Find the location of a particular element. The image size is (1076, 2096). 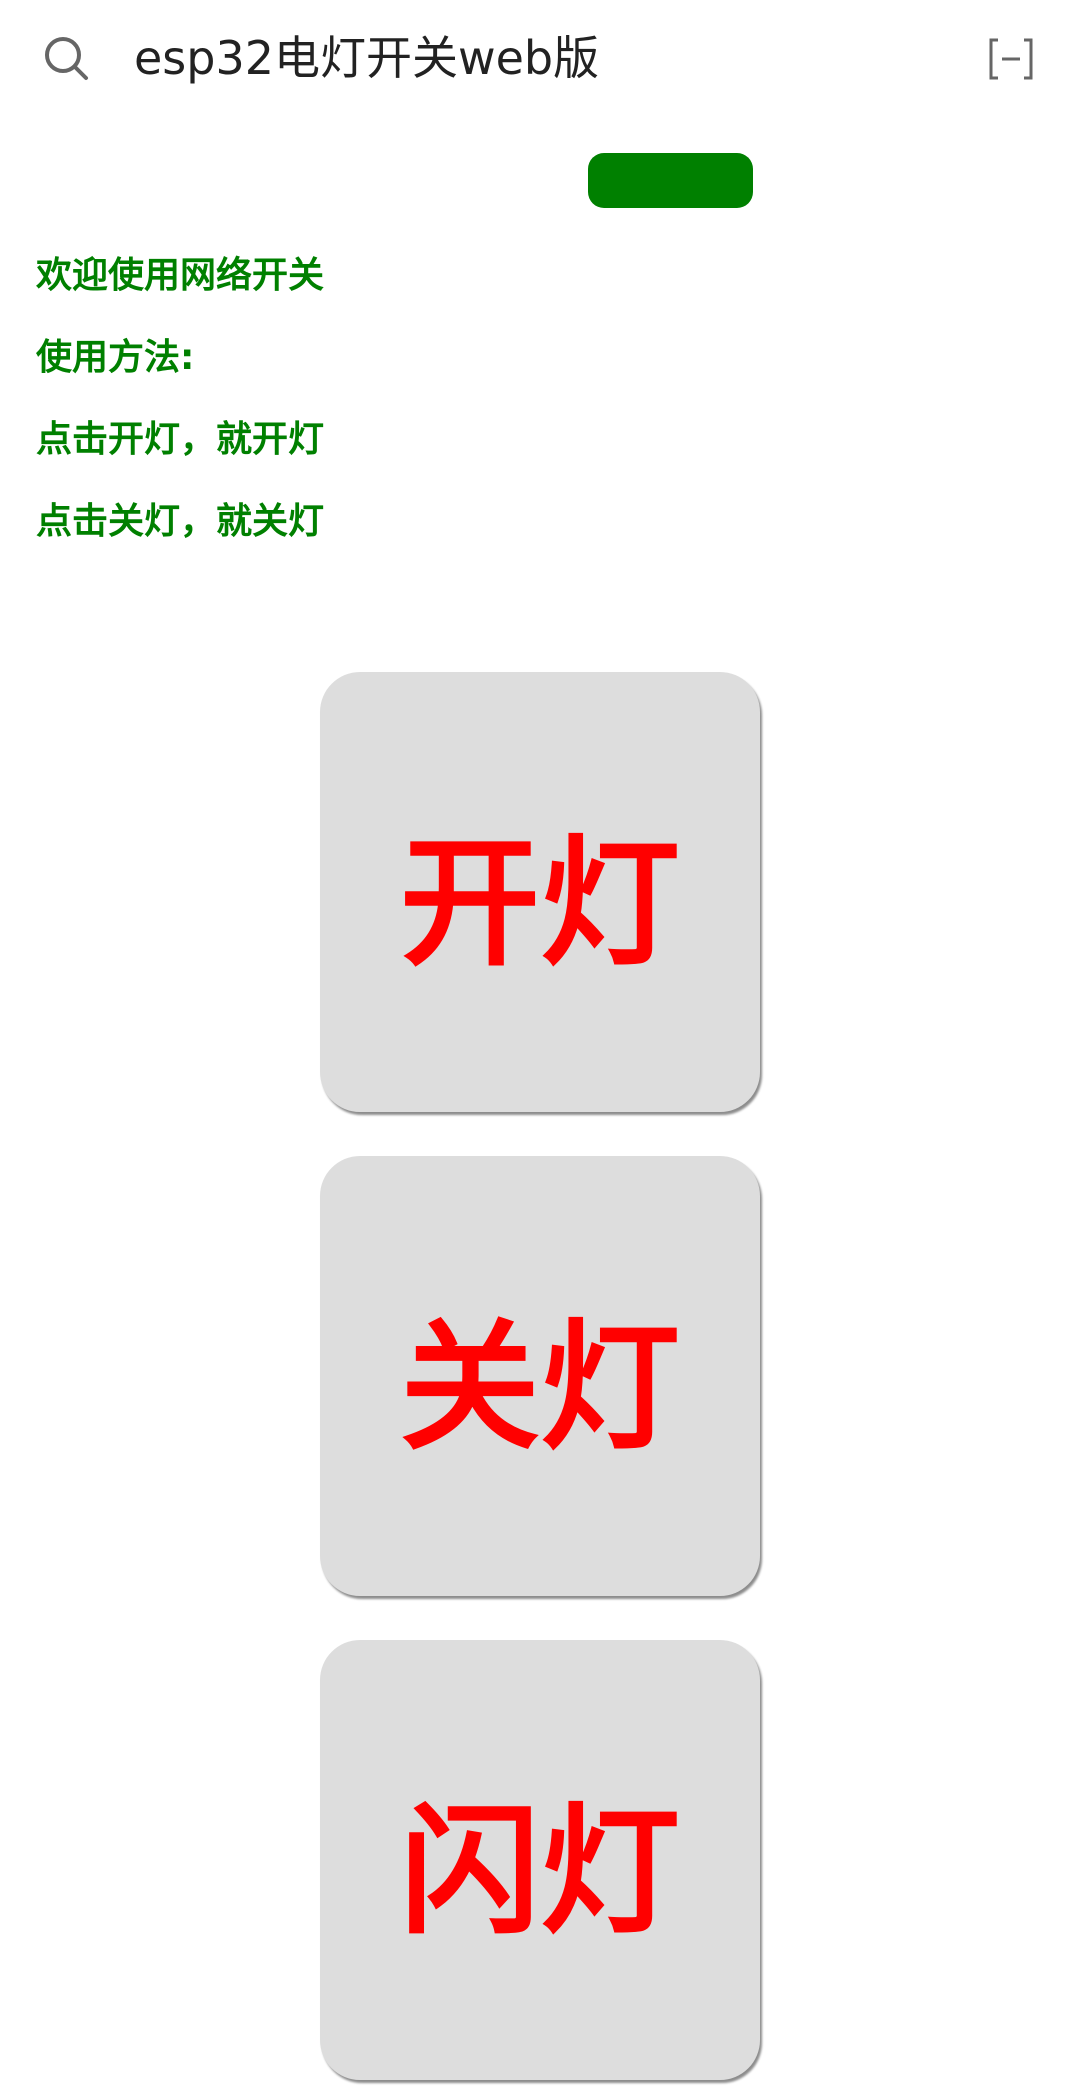

status-indicator is located at coordinates (670, 180).